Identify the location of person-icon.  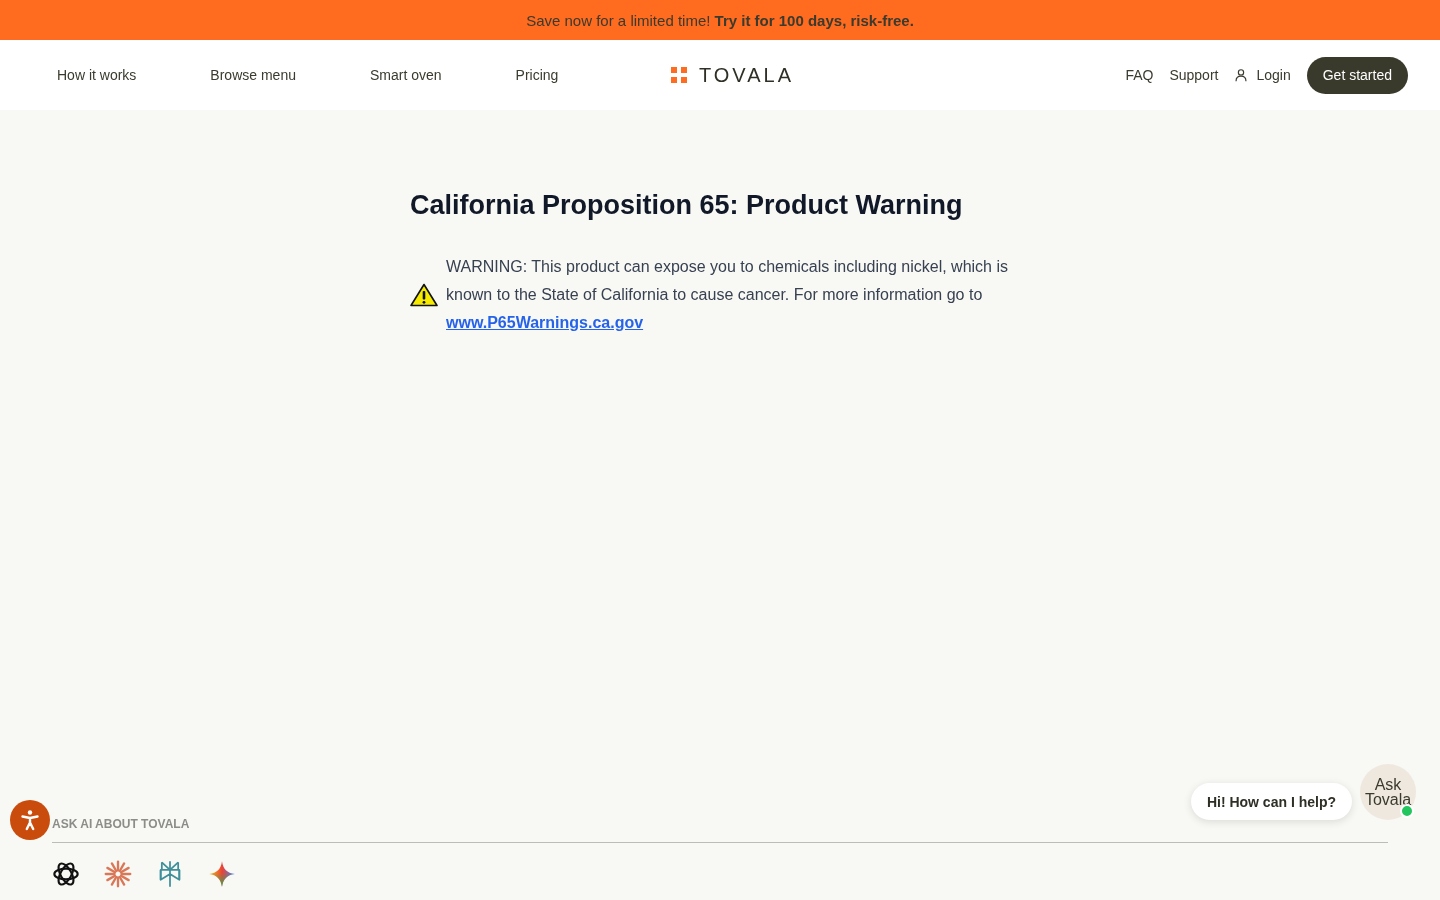
(30, 820).